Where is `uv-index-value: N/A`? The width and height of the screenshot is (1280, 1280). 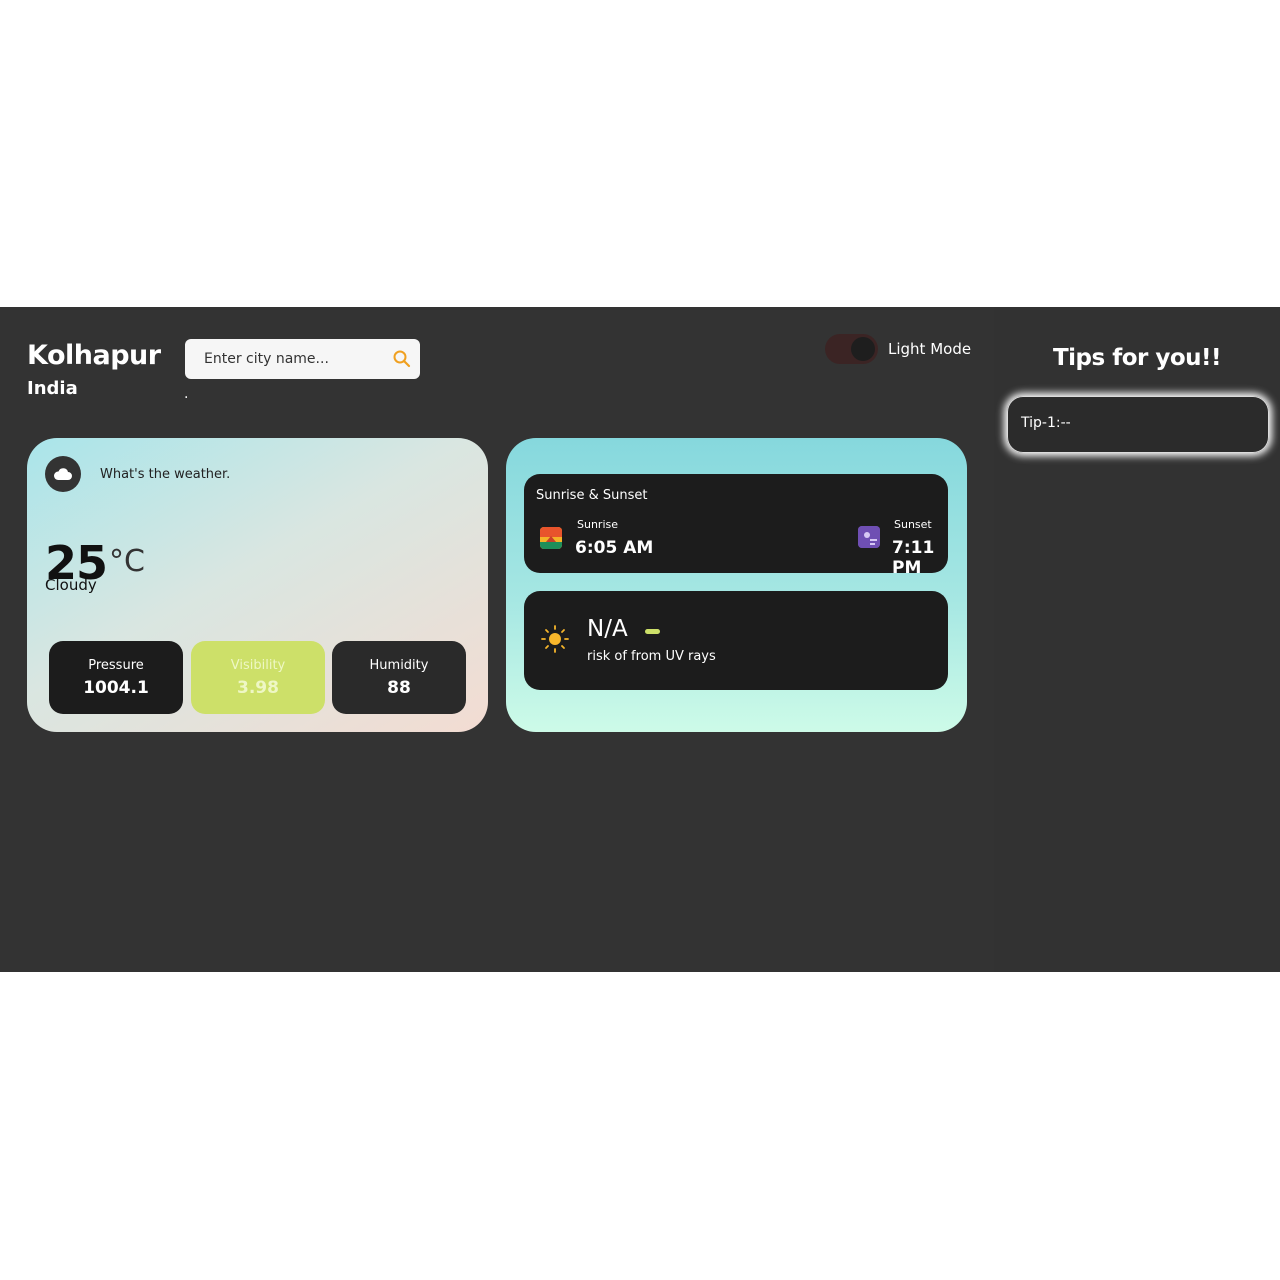
uv-index-value: N/A is located at coordinates (607, 629).